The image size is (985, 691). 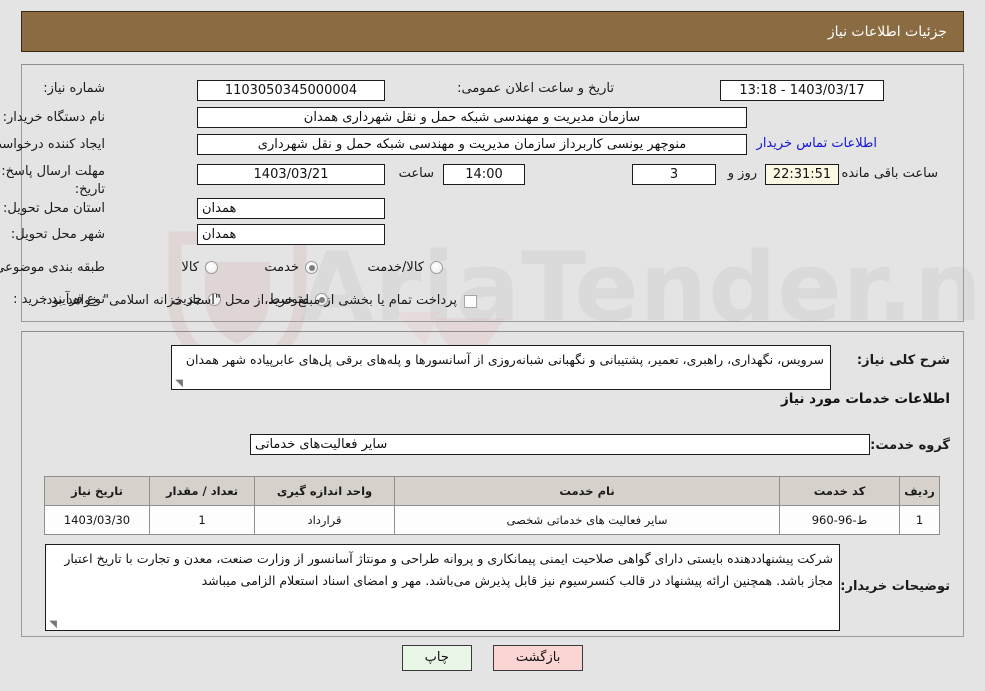 What do you see at coordinates (211, 267) in the screenshot?
I see `radio-kala-icon` at bounding box center [211, 267].